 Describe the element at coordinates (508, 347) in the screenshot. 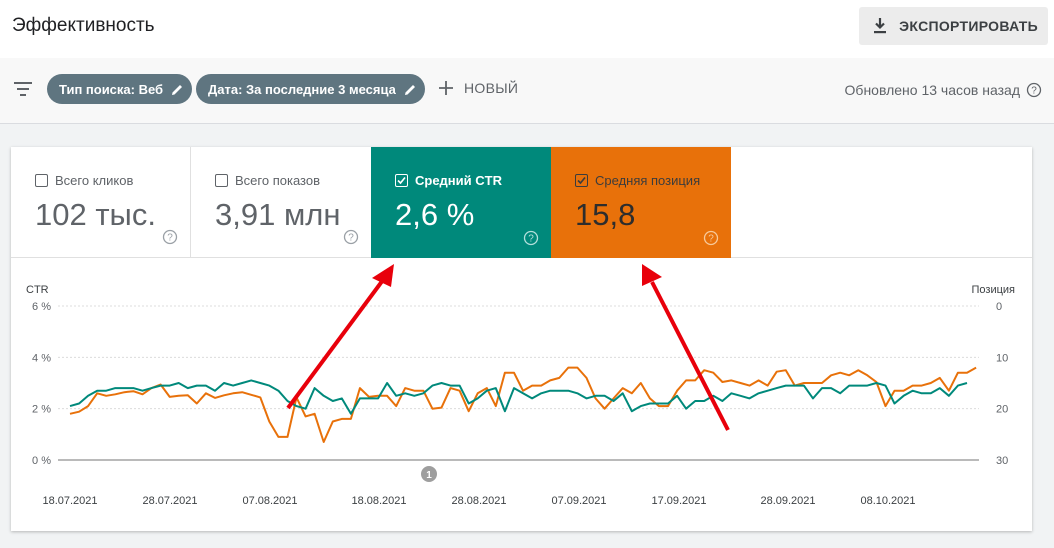

I see `arrow-overlay` at that location.